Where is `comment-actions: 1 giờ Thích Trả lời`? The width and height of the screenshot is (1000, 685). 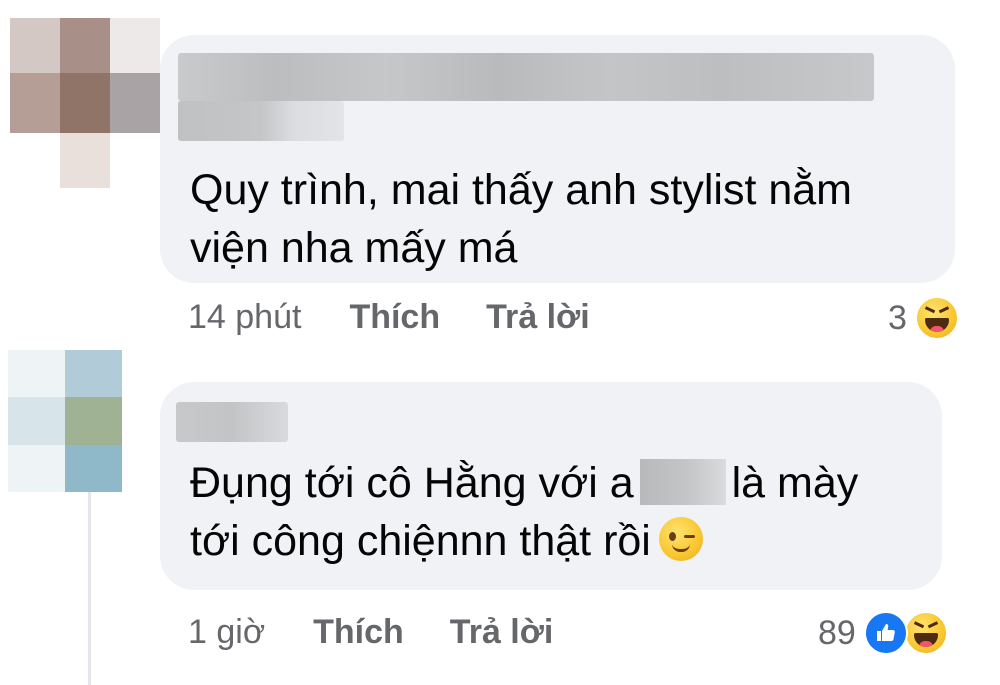
comment-actions: 1 giờ Thích Trả lời is located at coordinates (393, 632).